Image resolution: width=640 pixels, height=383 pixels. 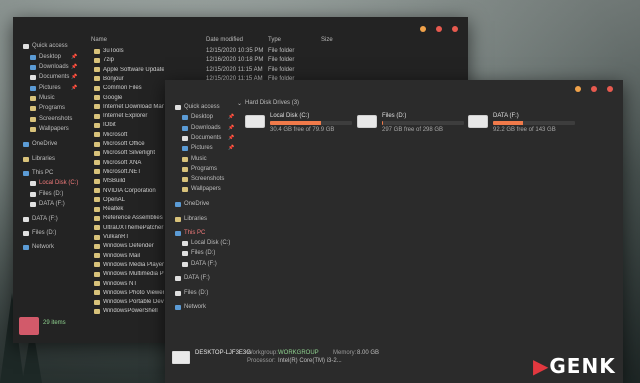 What do you see at coordinates (224, 40) in the screenshot?
I see `column-header-date: Date modified` at bounding box center [224, 40].